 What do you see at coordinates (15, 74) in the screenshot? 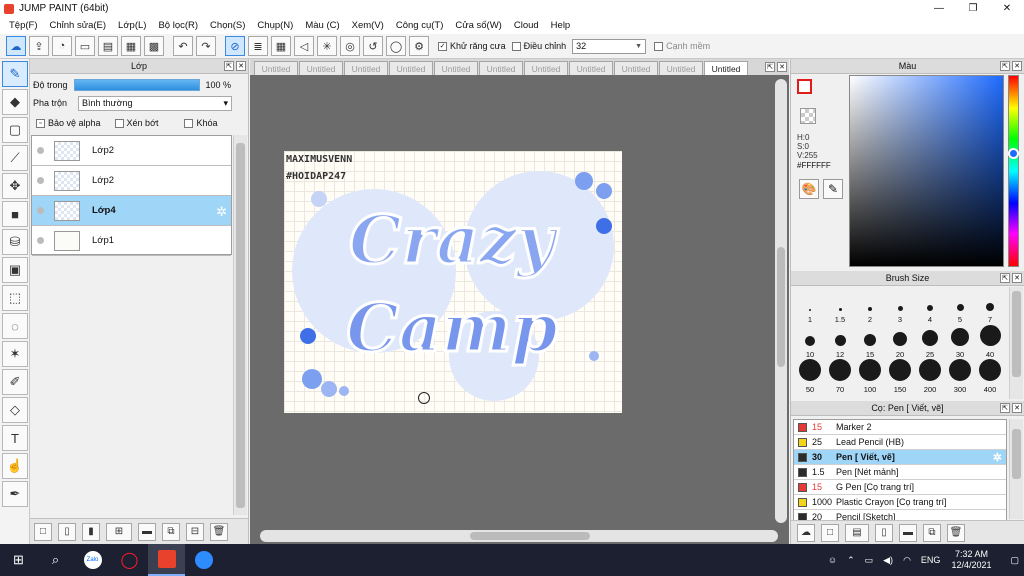
I see `pen-tool-icon: ✎` at bounding box center [15, 74].